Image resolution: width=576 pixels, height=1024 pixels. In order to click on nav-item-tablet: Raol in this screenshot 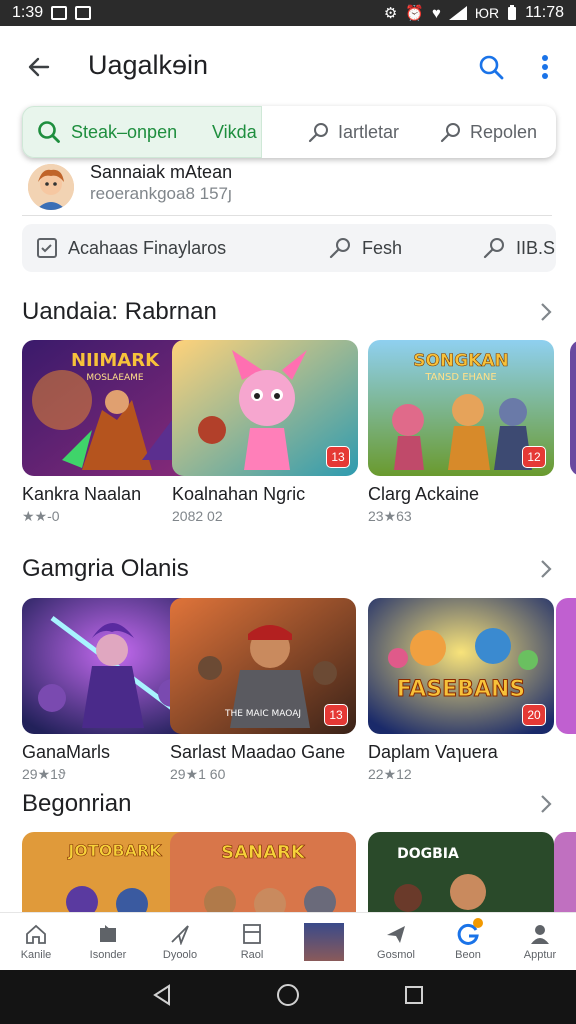, I will do `click(252, 941)`.